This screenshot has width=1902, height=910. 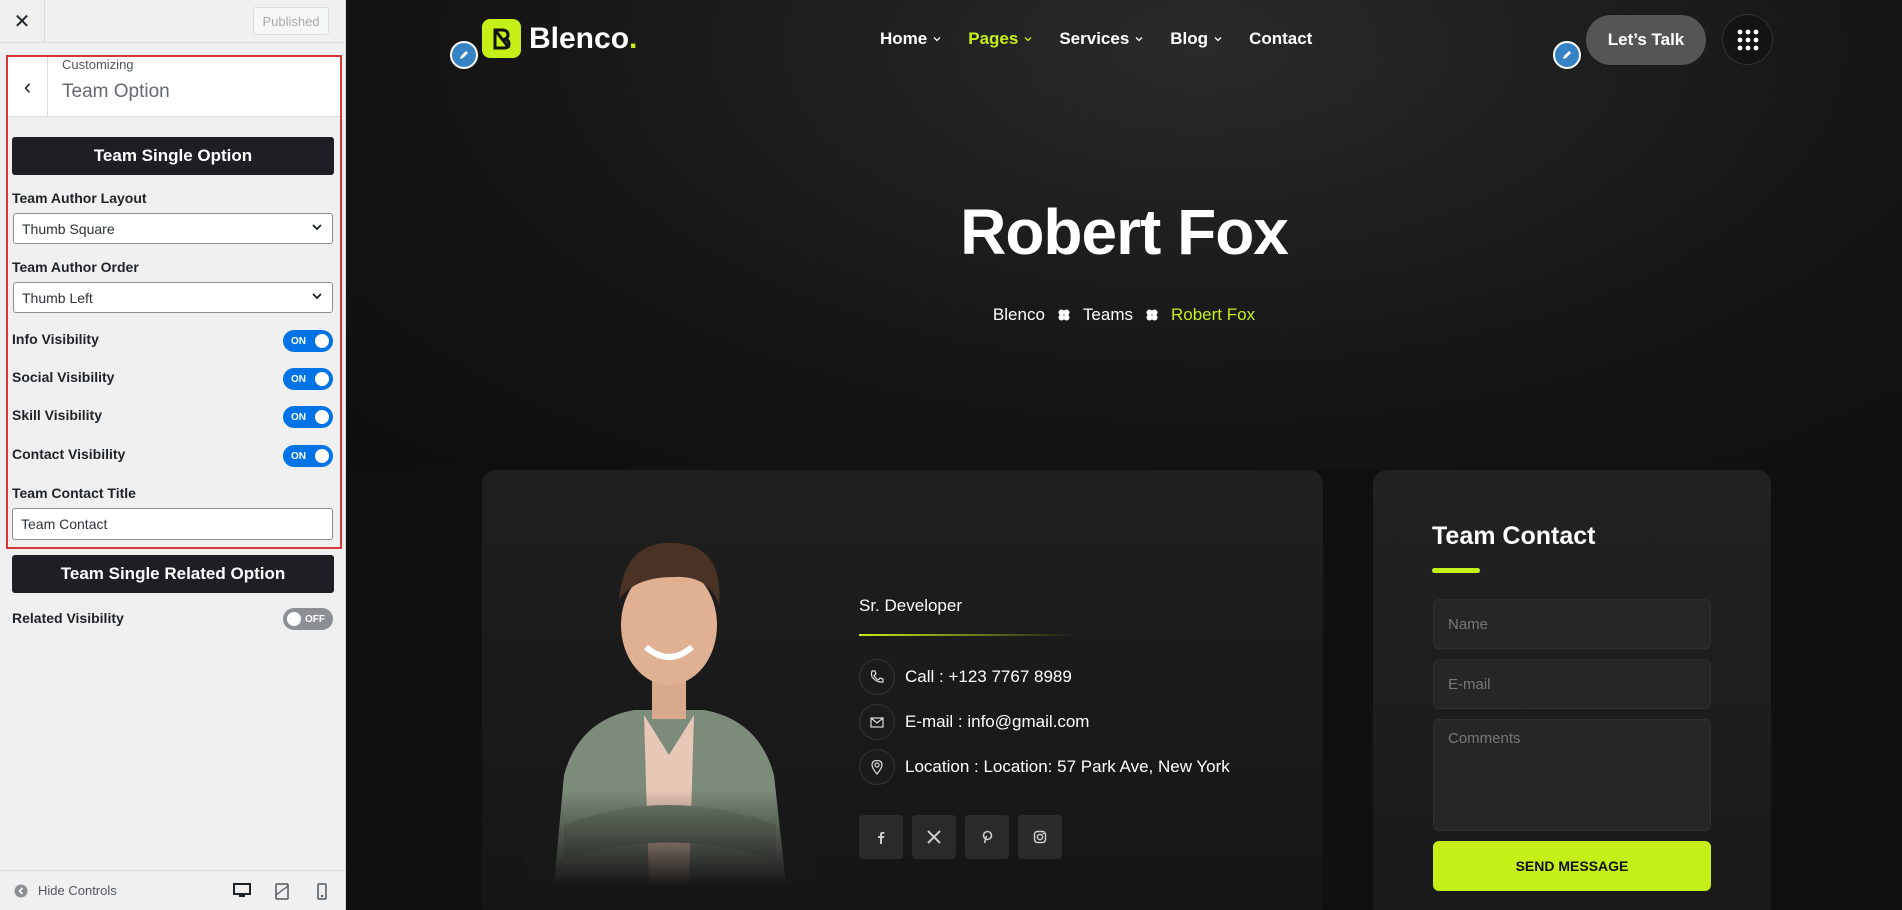 What do you see at coordinates (904, 38) in the screenshot?
I see `nav-label: Home` at bounding box center [904, 38].